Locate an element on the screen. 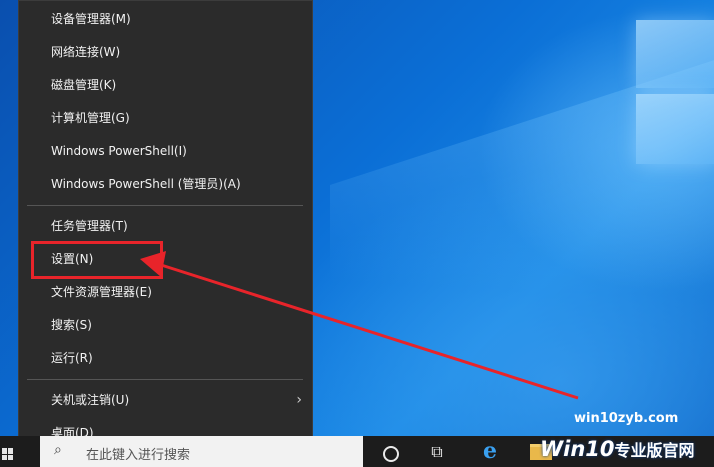 The image size is (714, 467). menu-item-label: 任务管理器(T) is located at coordinates (89, 226).